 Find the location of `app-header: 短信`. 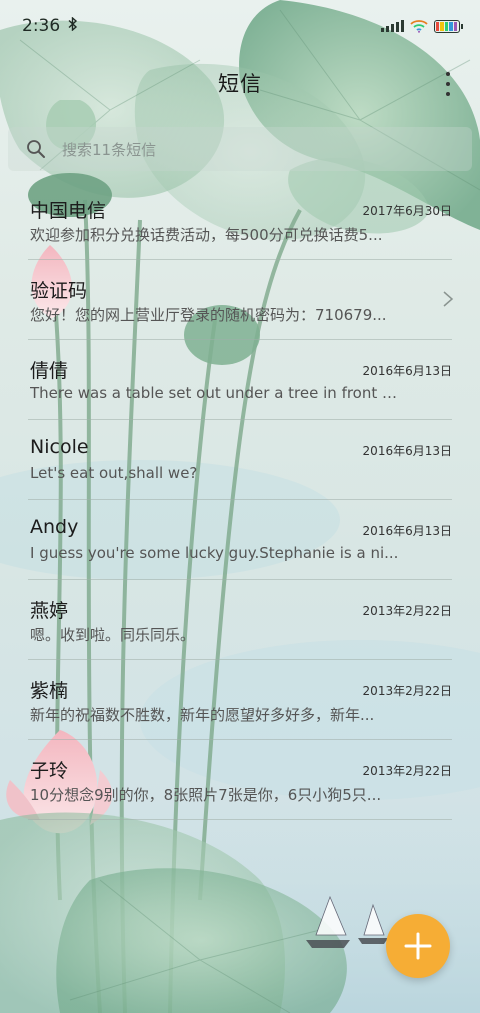

app-header: 短信 is located at coordinates (240, 83).